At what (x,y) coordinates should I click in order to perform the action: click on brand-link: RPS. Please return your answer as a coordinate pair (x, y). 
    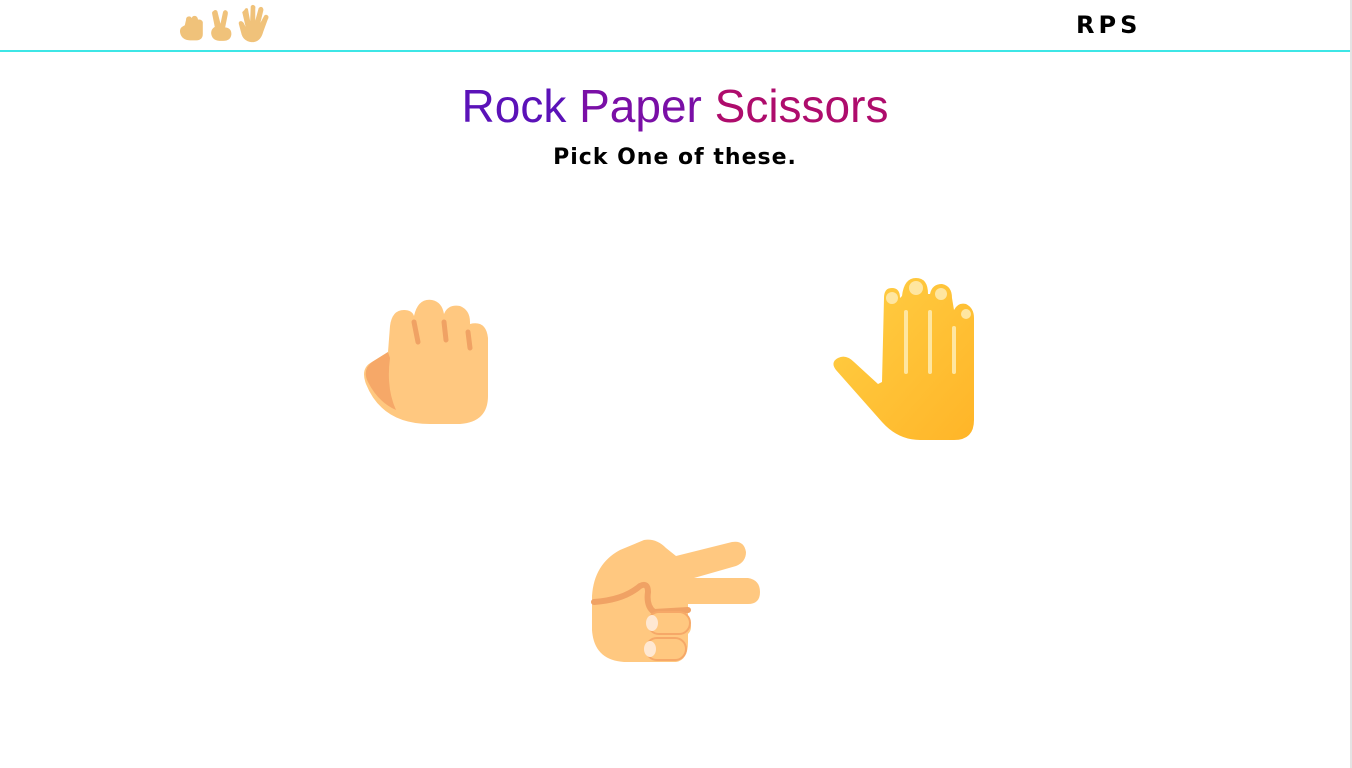
    Looking at the image, I should click on (1108, 25).